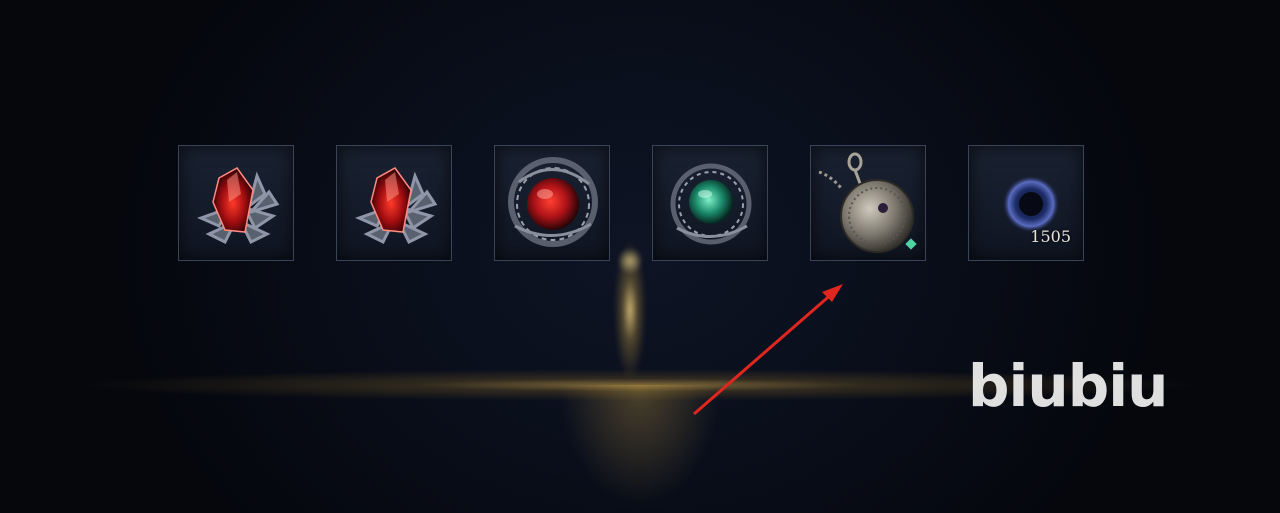 The height and width of the screenshot is (513, 1280). What do you see at coordinates (1068, 386) in the screenshot?
I see `watermark-logo: biubiu` at bounding box center [1068, 386].